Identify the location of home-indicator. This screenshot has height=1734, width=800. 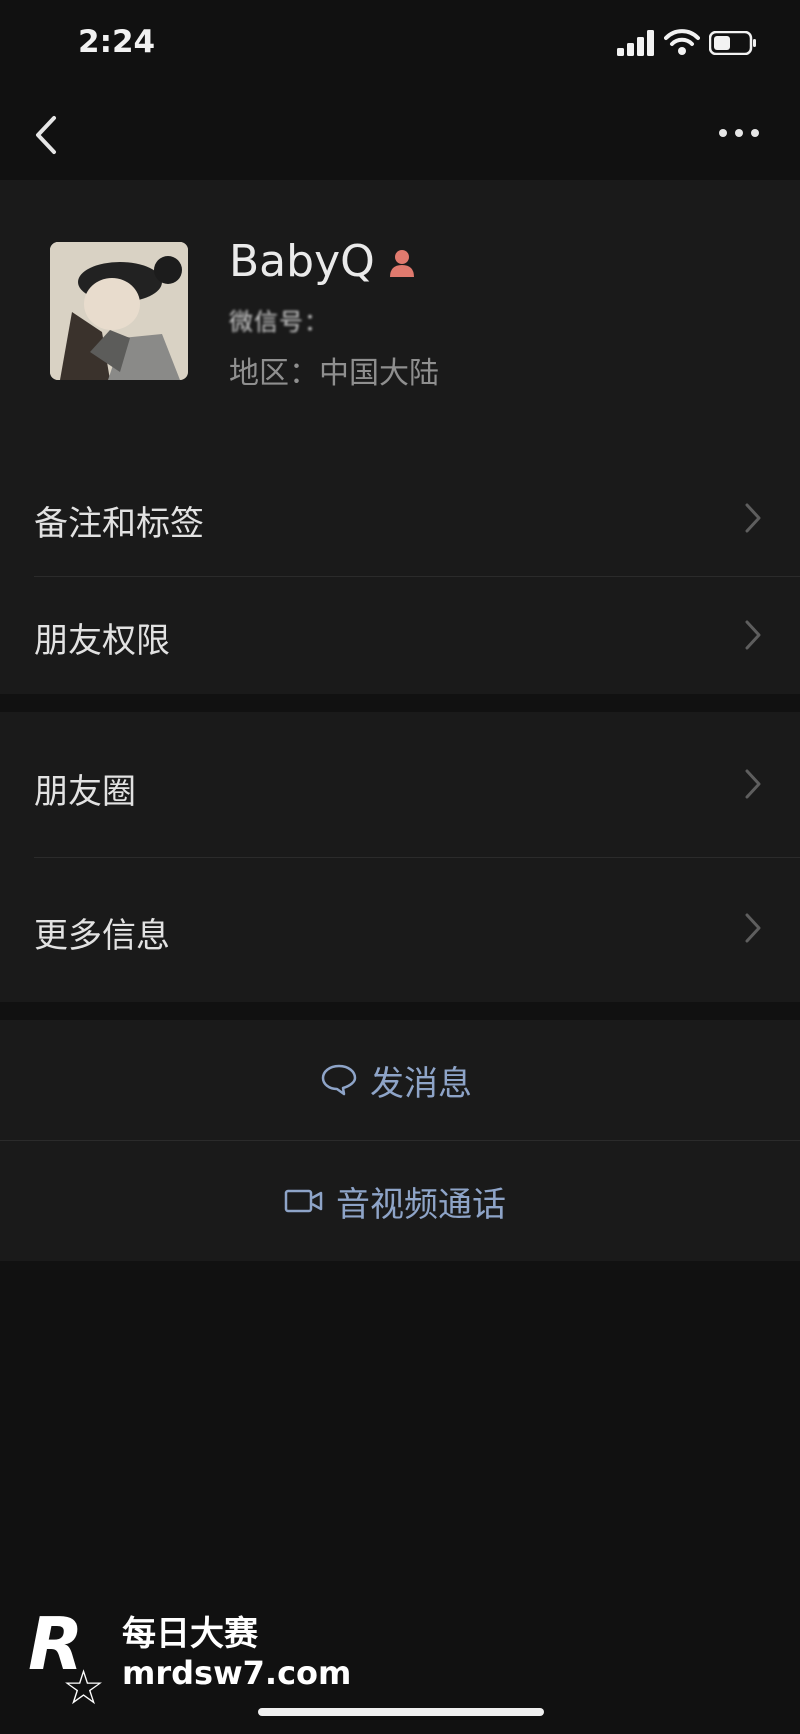
(401, 1712).